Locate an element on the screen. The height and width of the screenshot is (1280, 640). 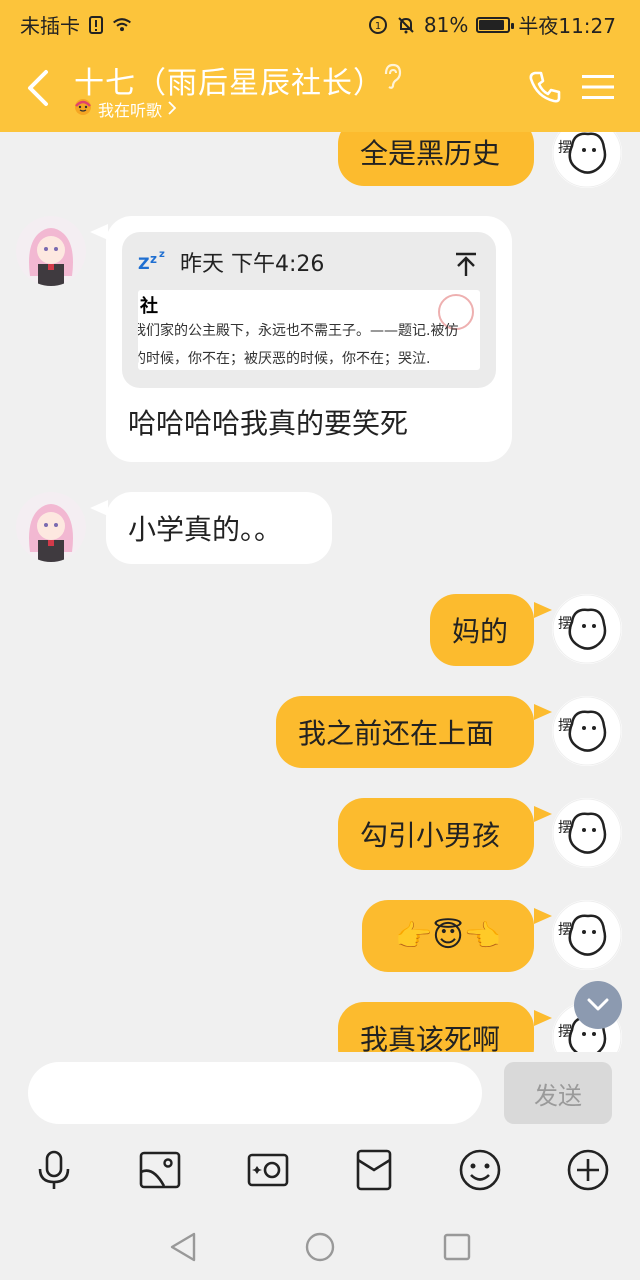
emoji-button is located at coordinates (480, 1170).